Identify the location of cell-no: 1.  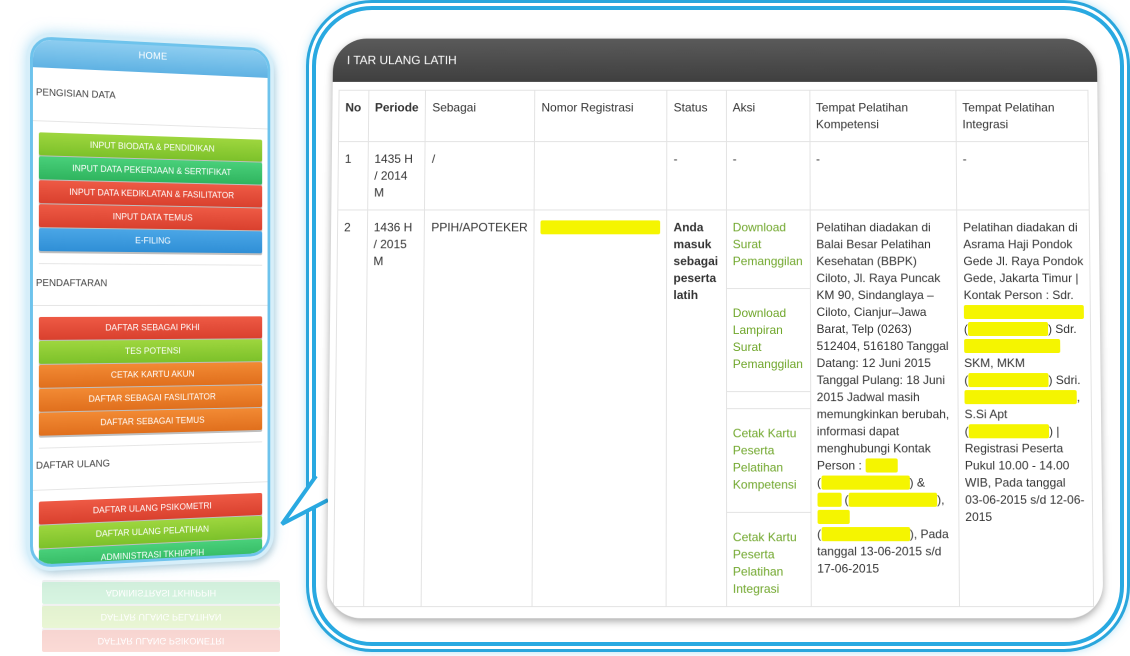
(353, 176).